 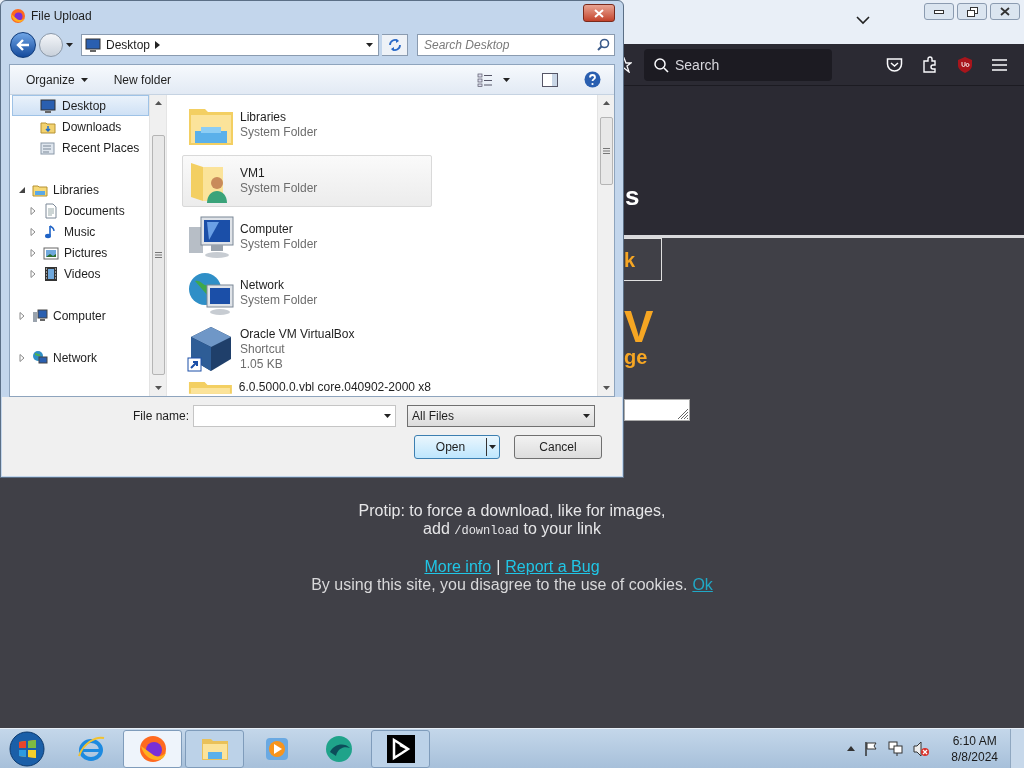 What do you see at coordinates (61, 17) in the screenshot?
I see `window-title: File Upload` at bounding box center [61, 17].